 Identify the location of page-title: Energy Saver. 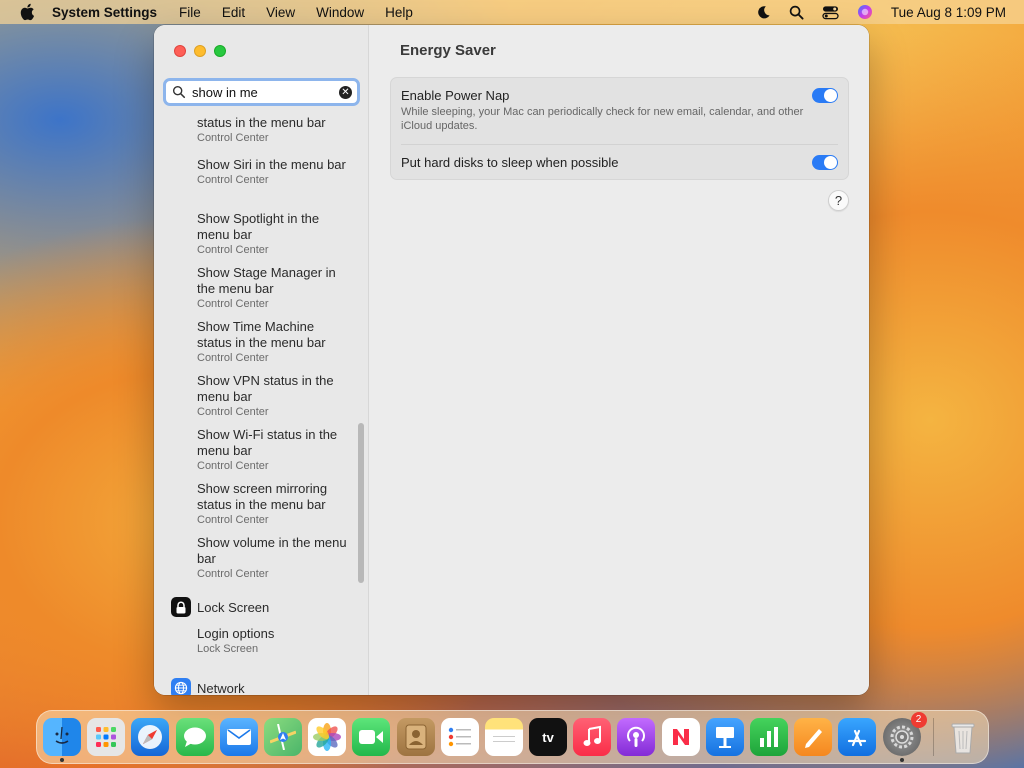
(448, 50).